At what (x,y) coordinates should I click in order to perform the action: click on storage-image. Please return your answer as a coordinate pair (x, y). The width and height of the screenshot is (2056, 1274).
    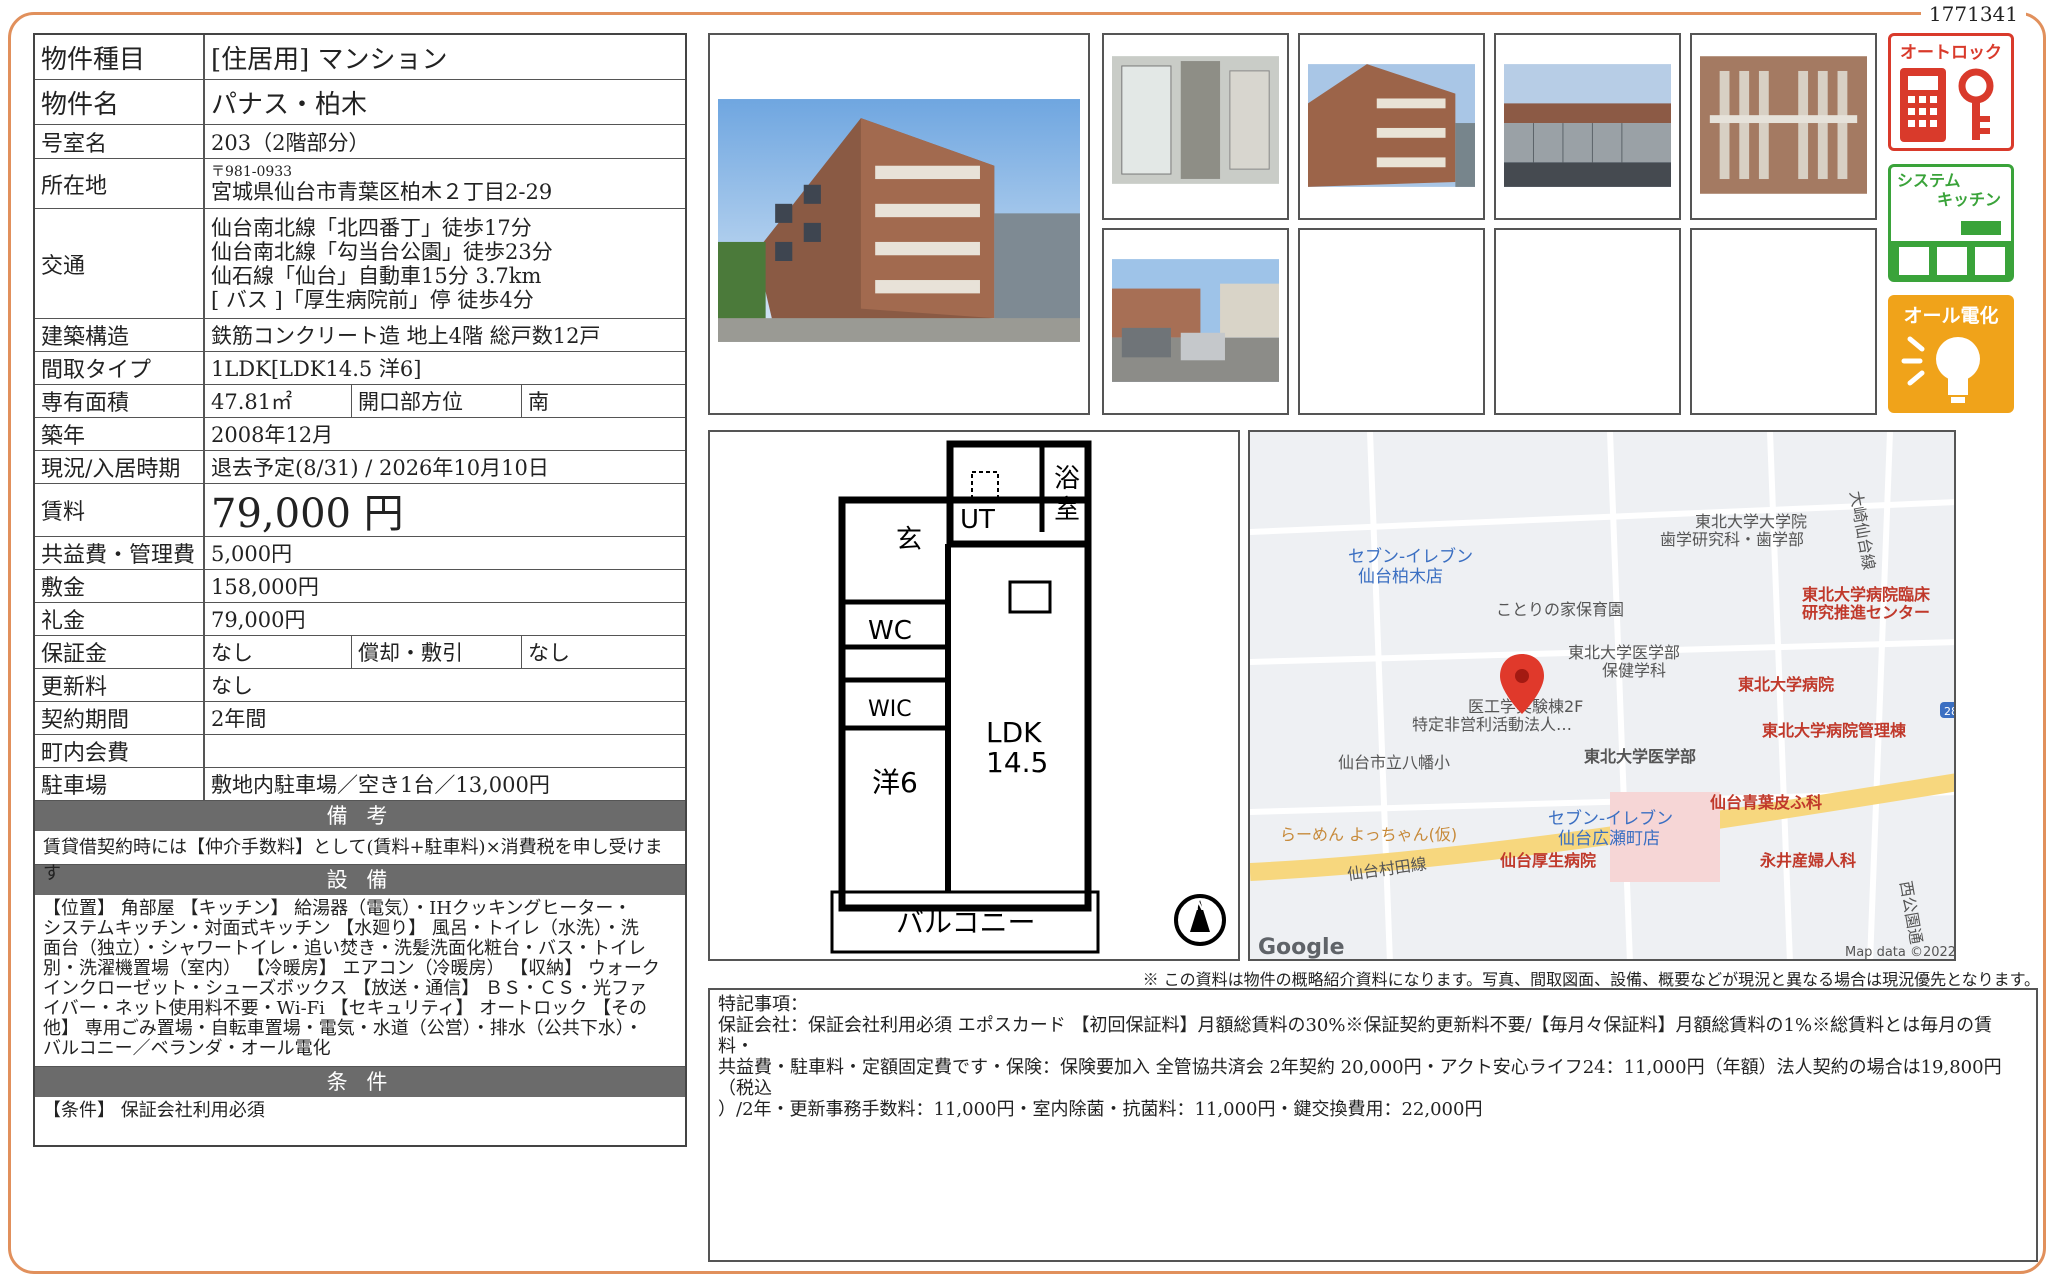
    Looking at the image, I should click on (1587, 125).